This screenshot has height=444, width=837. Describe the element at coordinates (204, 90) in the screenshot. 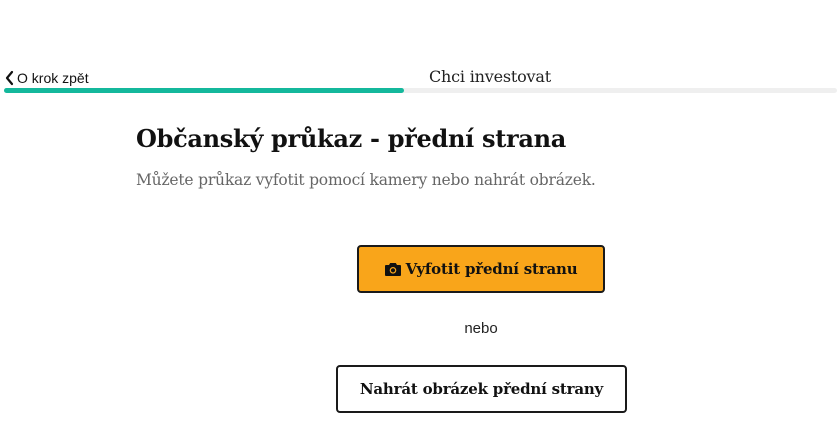

I see `progress-bar-fill` at that location.